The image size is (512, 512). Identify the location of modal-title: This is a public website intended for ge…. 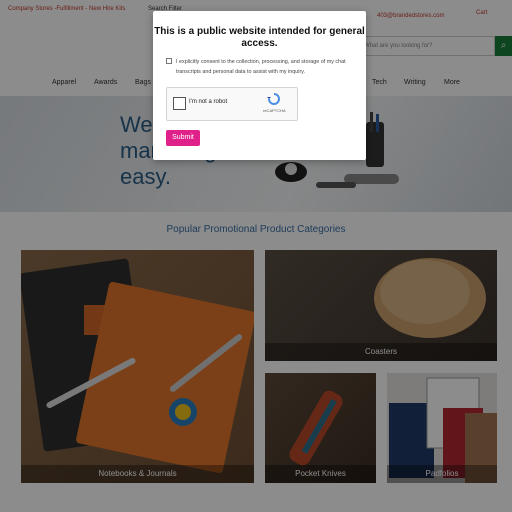
(259, 37).